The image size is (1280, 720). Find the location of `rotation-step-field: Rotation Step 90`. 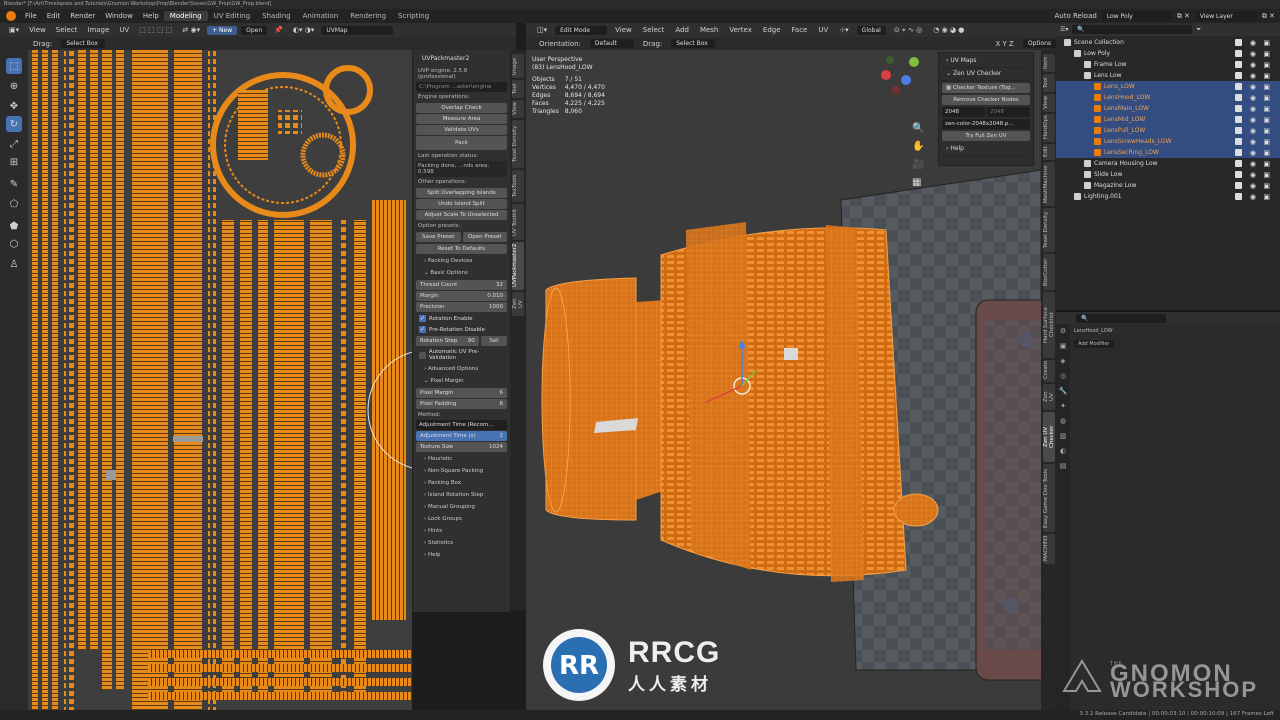

rotation-step-field: Rotation Step 90 is located at coordinates (447, 341).